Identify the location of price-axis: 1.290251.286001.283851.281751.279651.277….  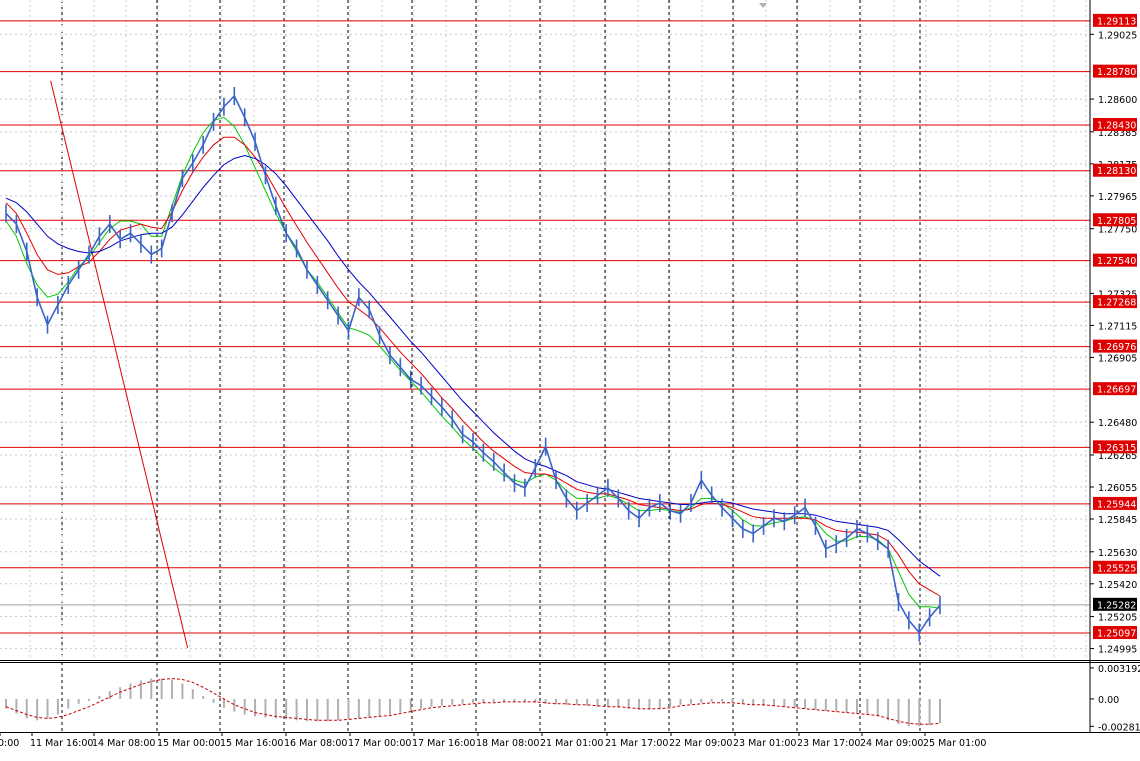
(1113, 334).